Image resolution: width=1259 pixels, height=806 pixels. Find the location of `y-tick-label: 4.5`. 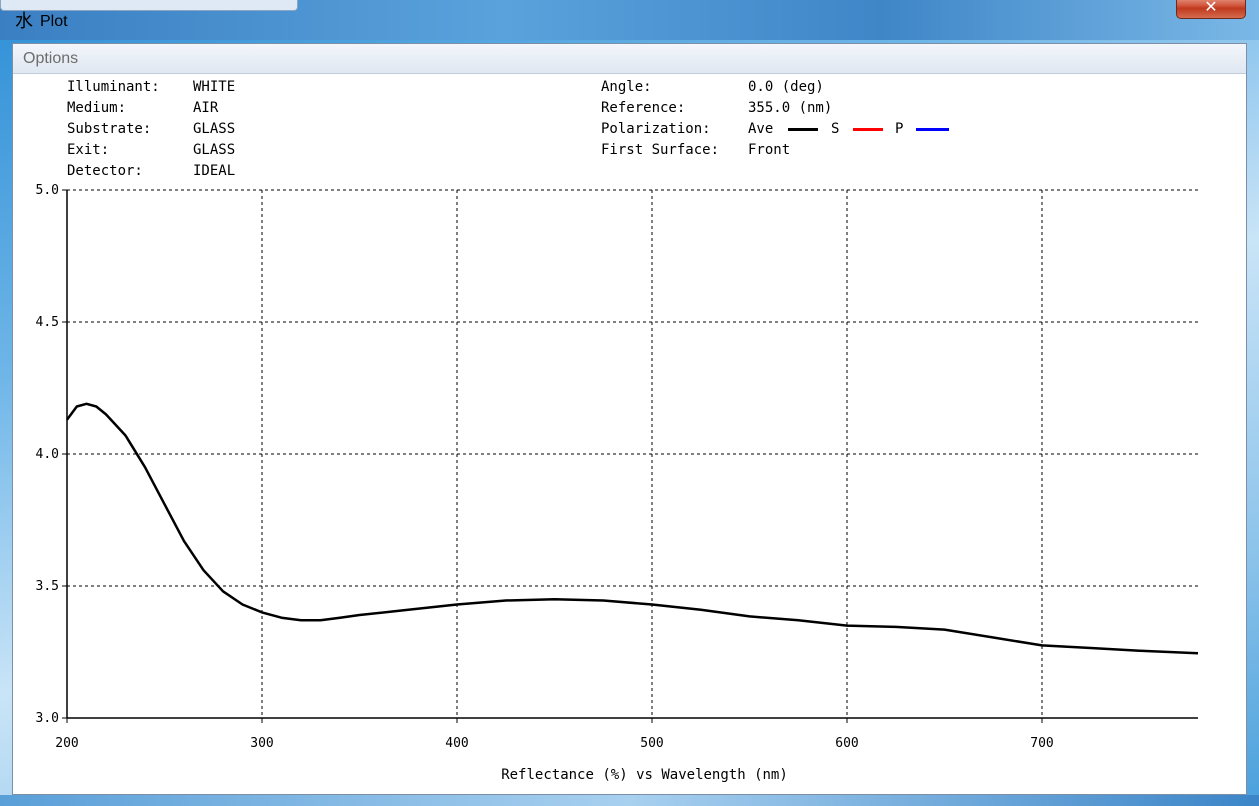

y-tick-label: 4.5 is located at coordinates (47, 322).